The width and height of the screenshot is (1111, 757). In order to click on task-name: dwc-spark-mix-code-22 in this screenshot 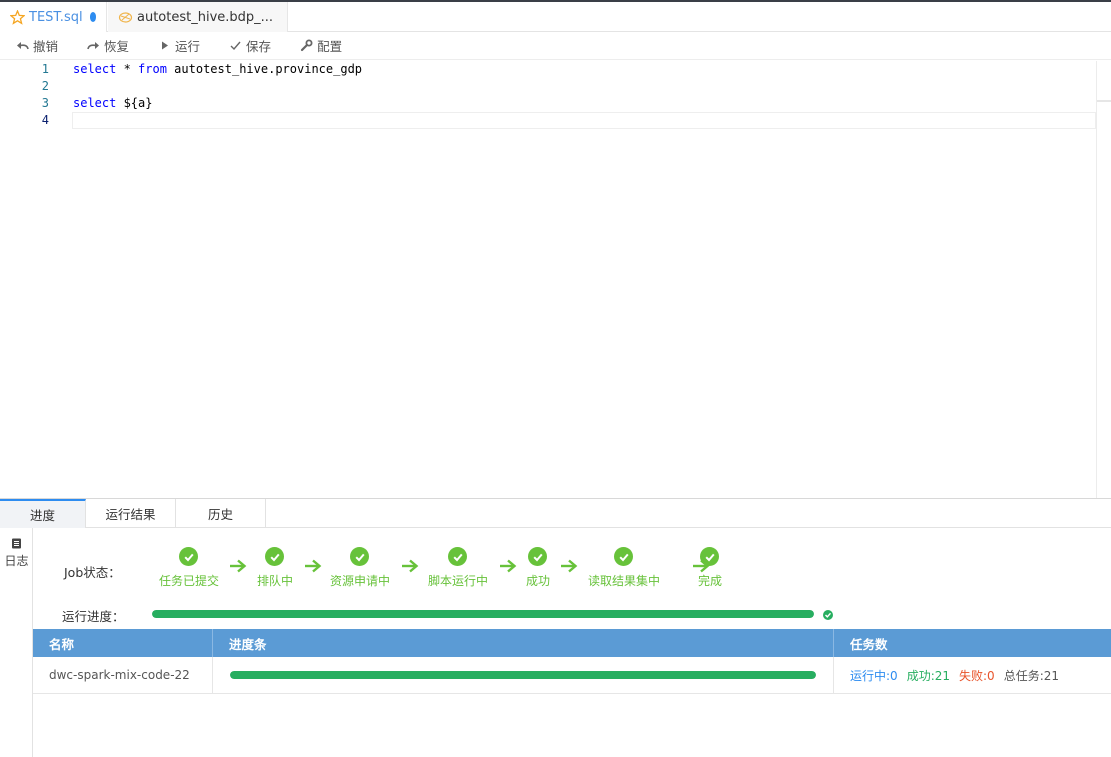, I will do `click(123, 675)`.